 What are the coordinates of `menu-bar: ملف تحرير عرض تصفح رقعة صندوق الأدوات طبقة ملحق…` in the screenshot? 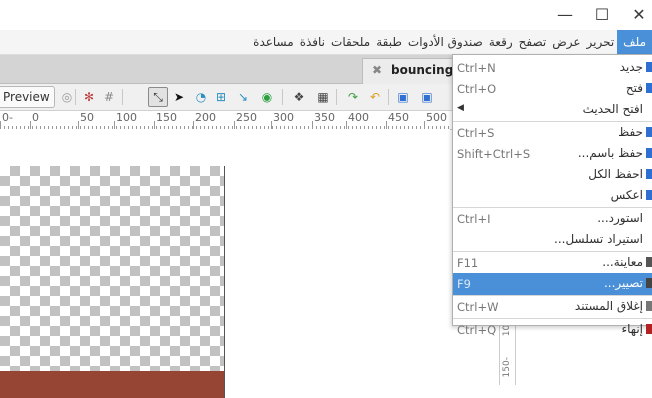 It's located at (326, 42).